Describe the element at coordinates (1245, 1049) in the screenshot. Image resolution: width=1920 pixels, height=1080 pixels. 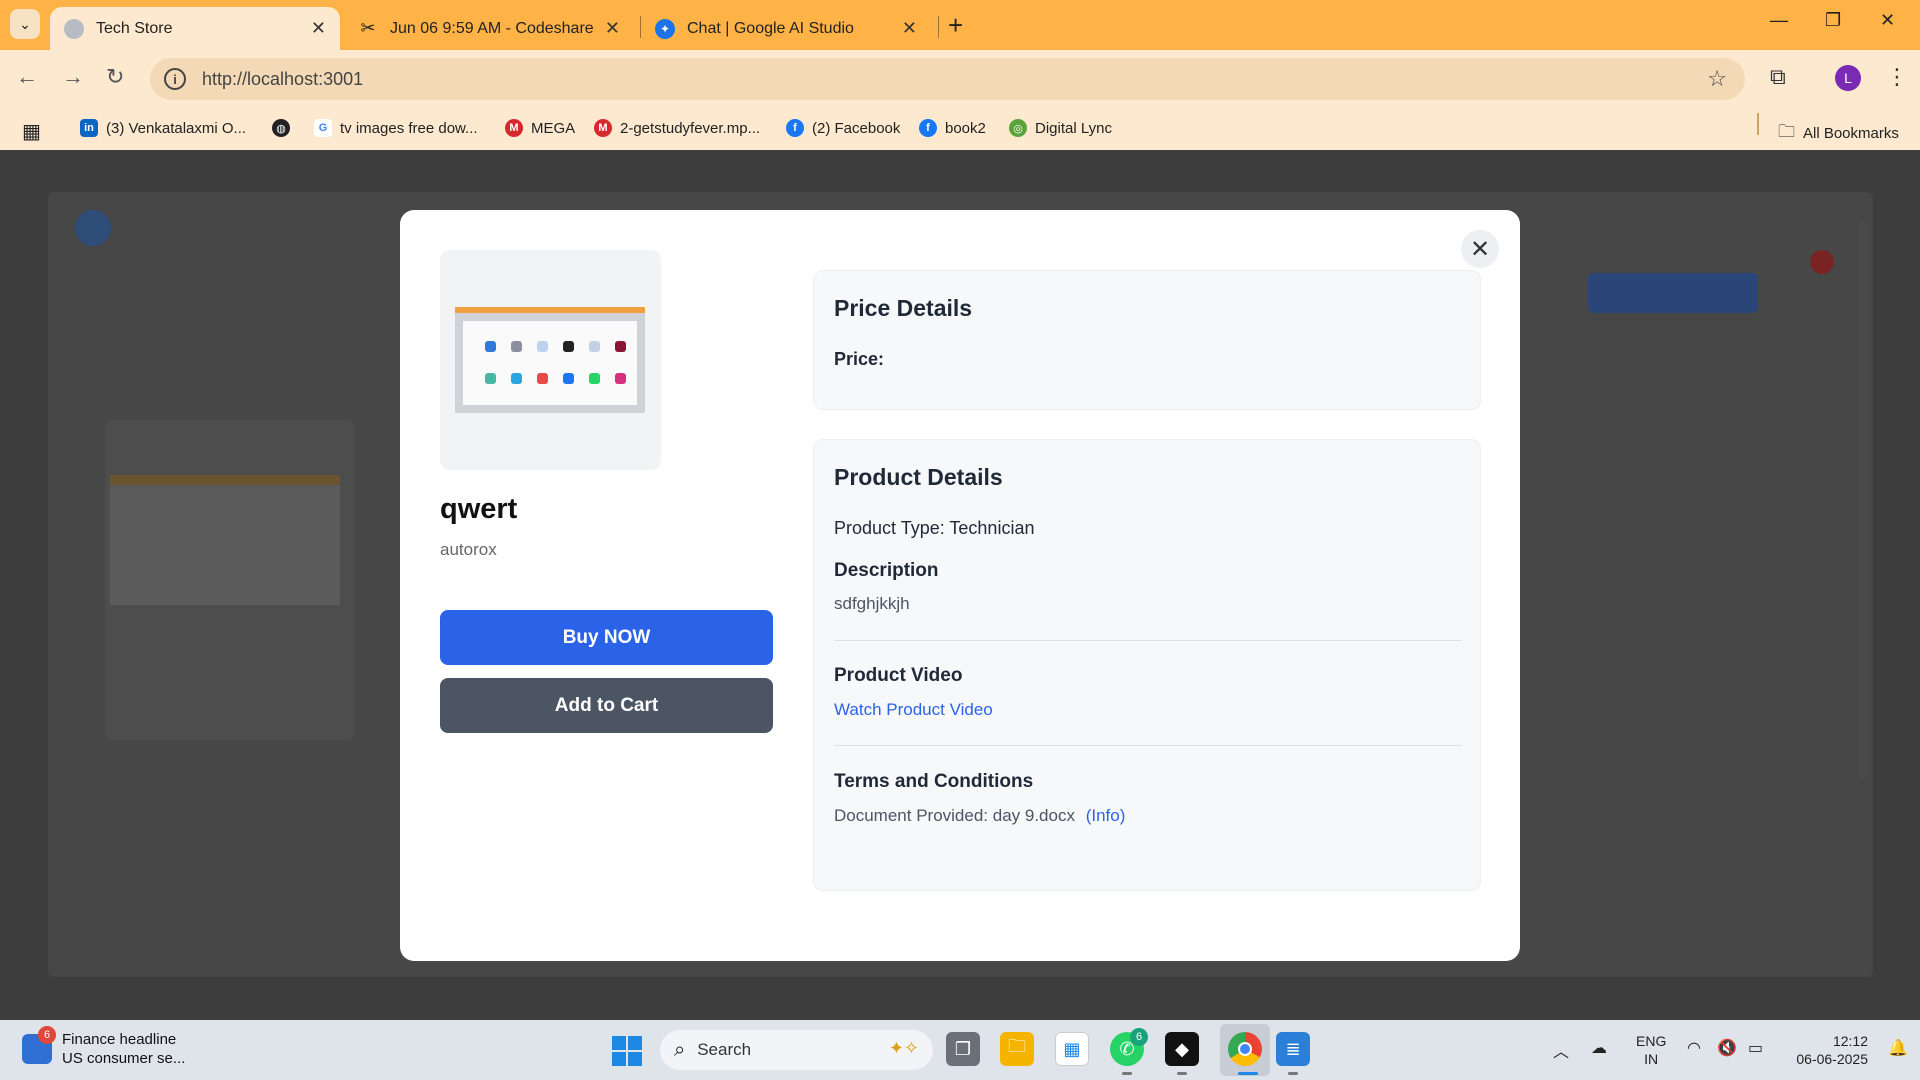
I see `chrome-icon` at that location.